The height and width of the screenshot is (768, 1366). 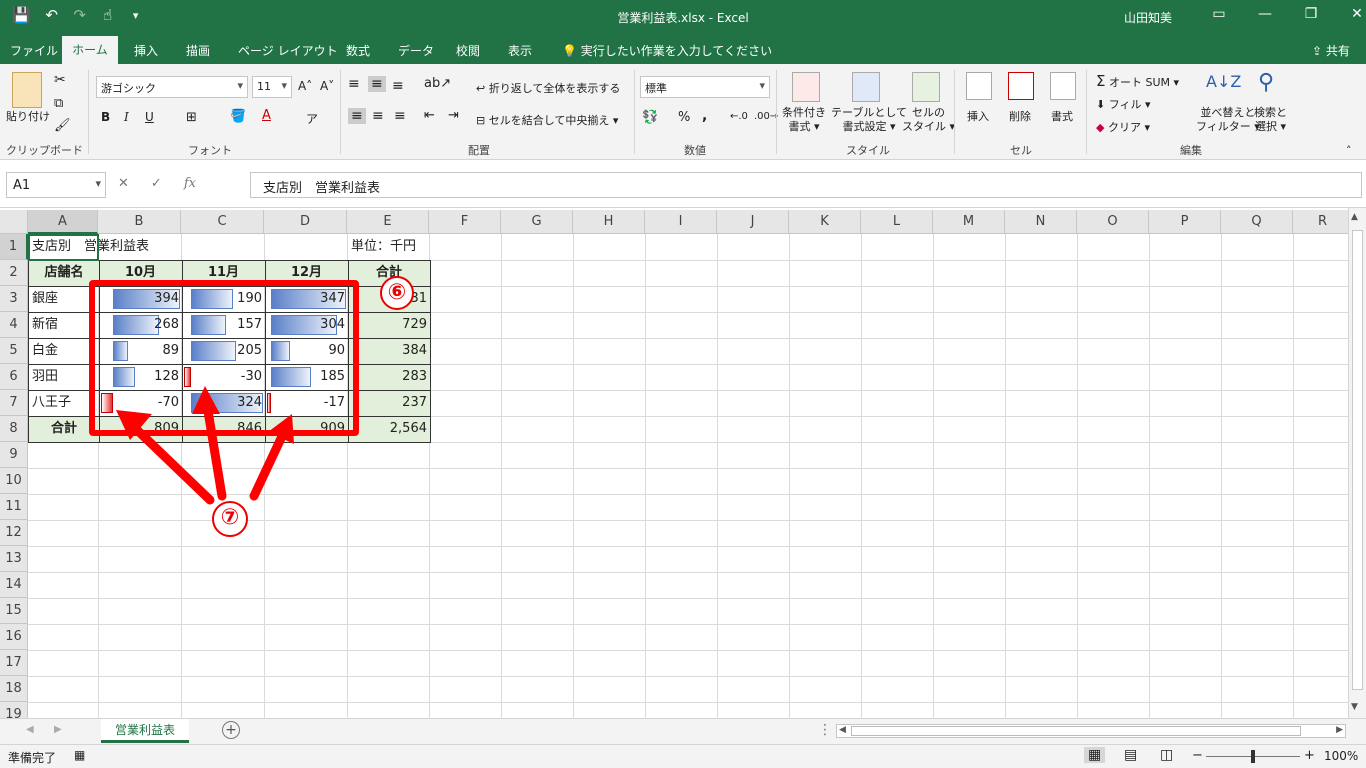 What do you see at coordinates (453, 115) in the screenshot?
I see `increase-indent-icon: ⇥` at bounding box center [453, 115].